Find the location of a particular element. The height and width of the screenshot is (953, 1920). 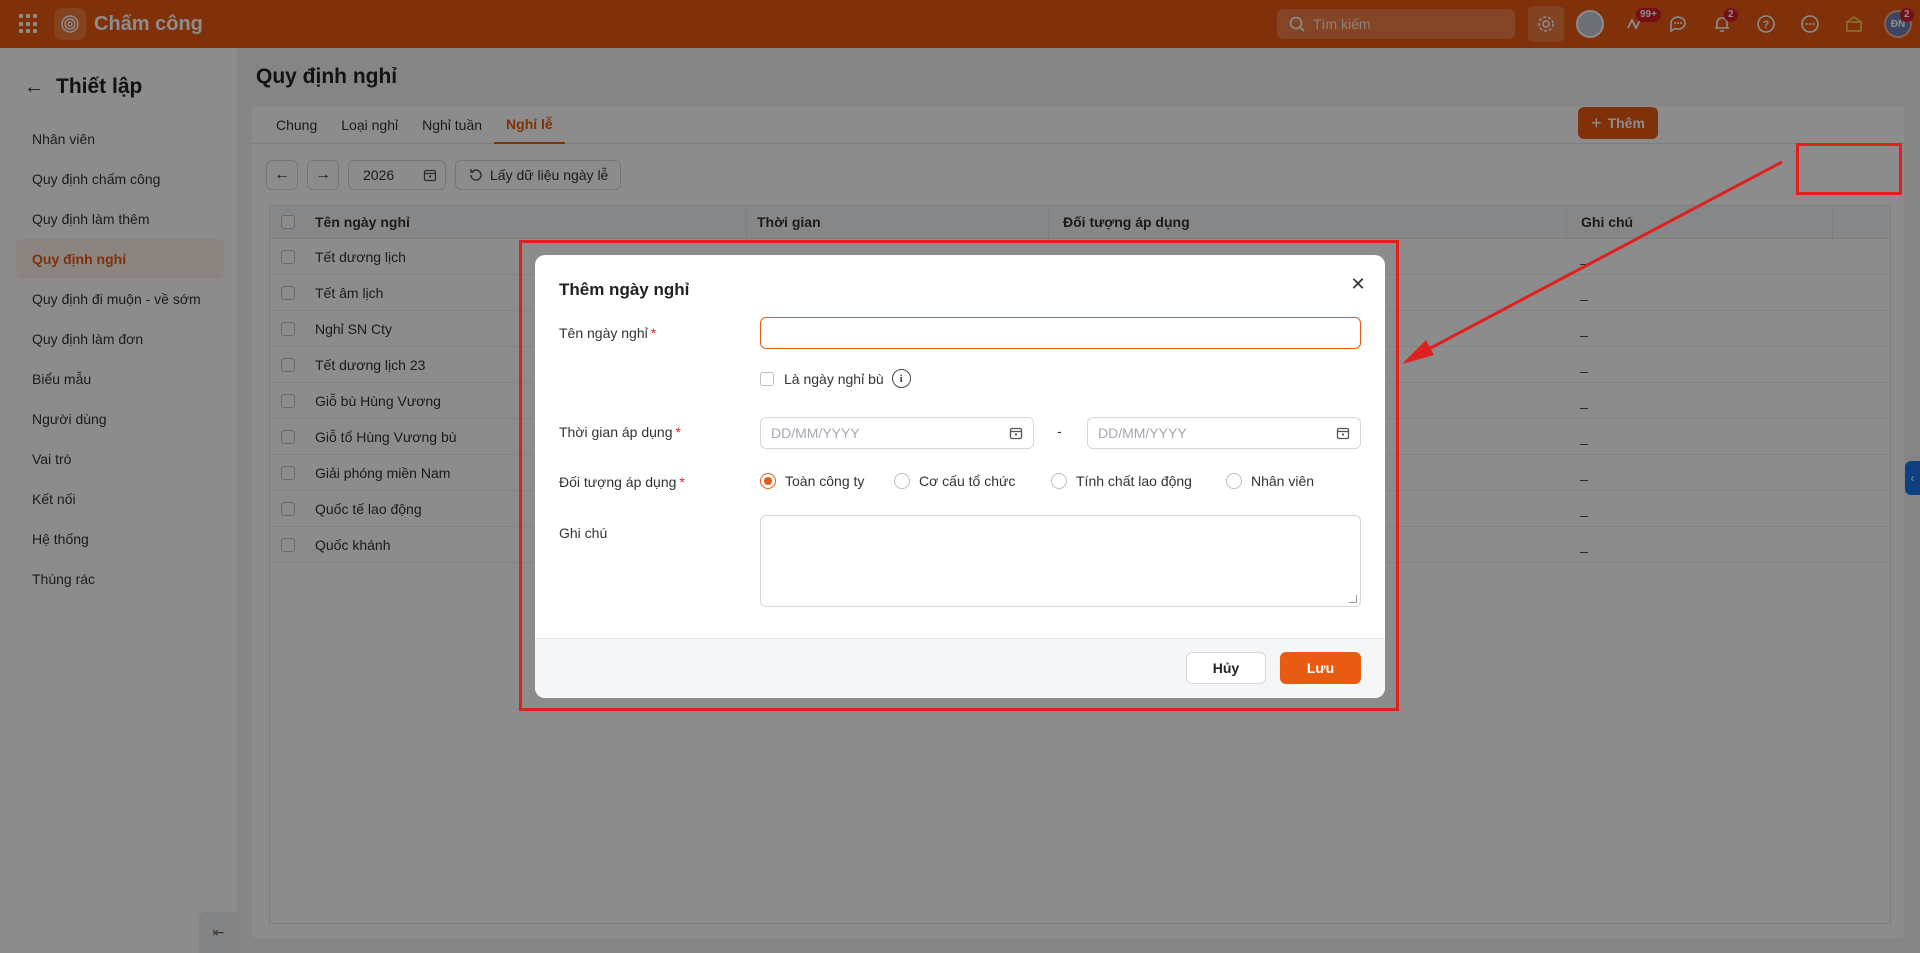

compensatory-checkbox-row: Là ngày nghỉ bù i is located at coordinates (835, 378).